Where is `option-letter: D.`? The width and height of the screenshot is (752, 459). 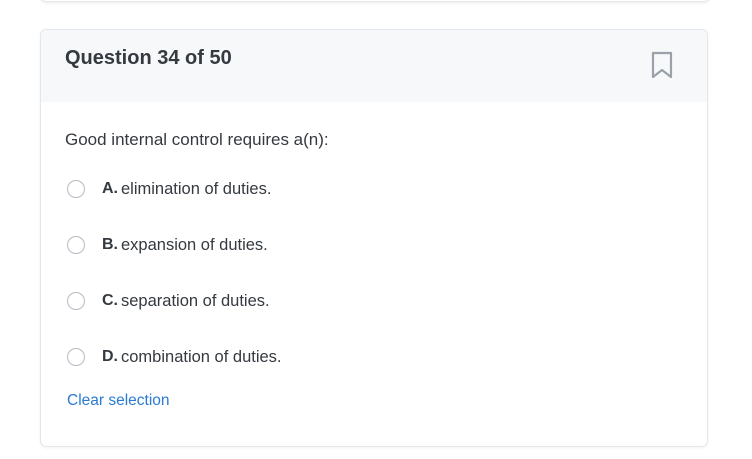
option-letter: D. is located at coordinates (110, 356).